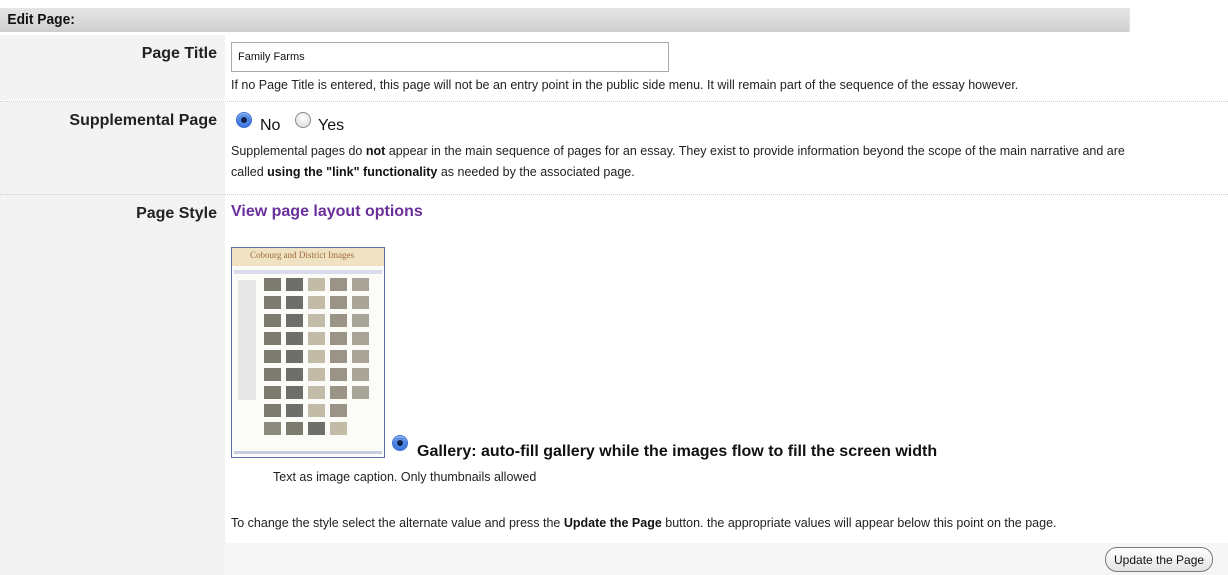  What do you see at coordinates (112, 369) in the screenshot?
I see `page-style-label-cell: Page Style` at bounding box center [112, 369].